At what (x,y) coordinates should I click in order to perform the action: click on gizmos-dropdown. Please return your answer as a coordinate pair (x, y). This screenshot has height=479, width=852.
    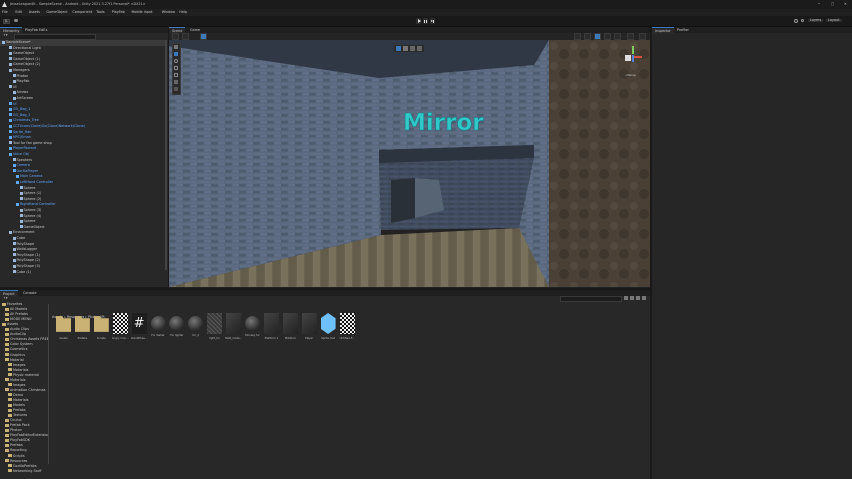
    Looking at the image, I should click on (642, 36).